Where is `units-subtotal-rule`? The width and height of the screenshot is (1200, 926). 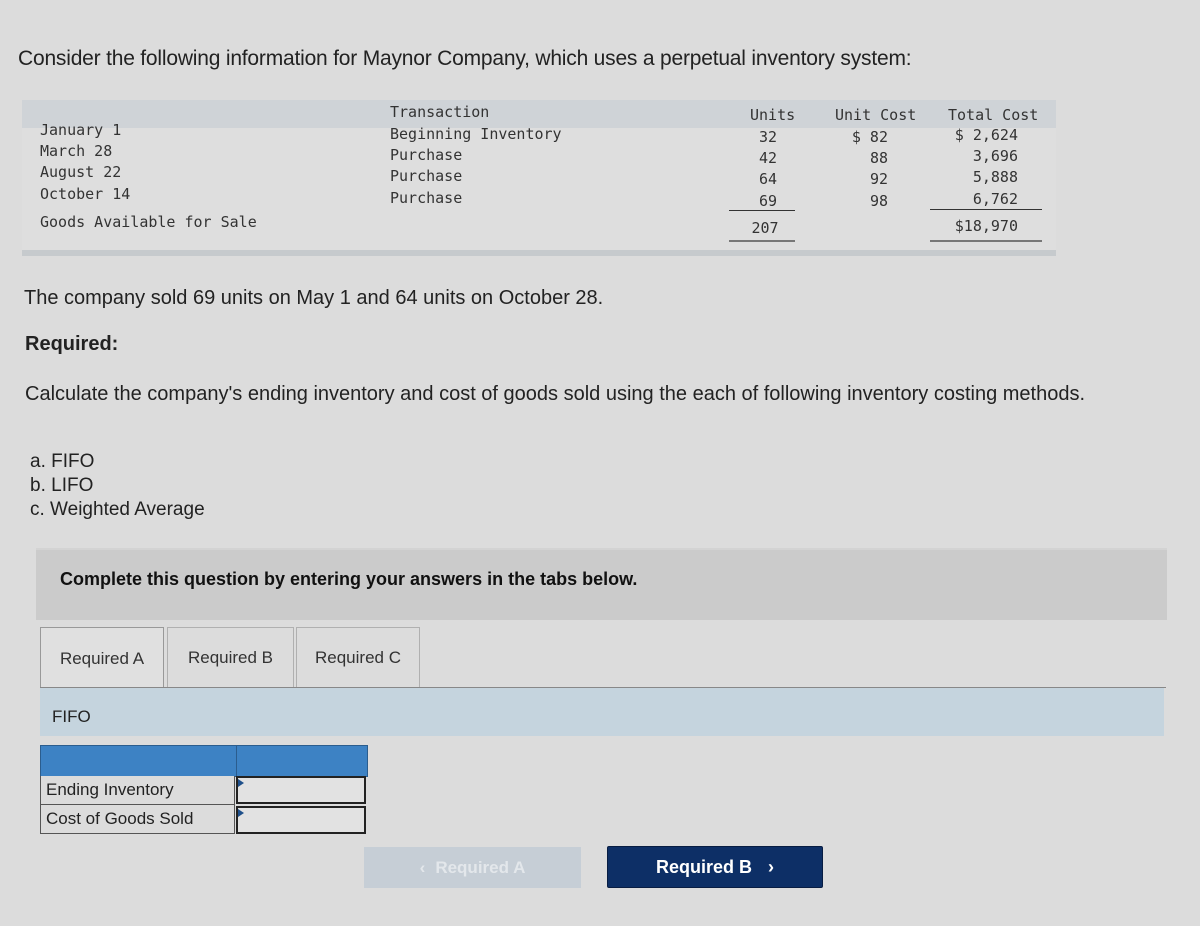 units-subtotal-rule is located at coordinates (762, 210).